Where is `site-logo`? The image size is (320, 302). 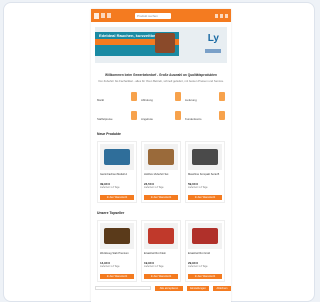
site-logo is located at coordinates (96, 15).